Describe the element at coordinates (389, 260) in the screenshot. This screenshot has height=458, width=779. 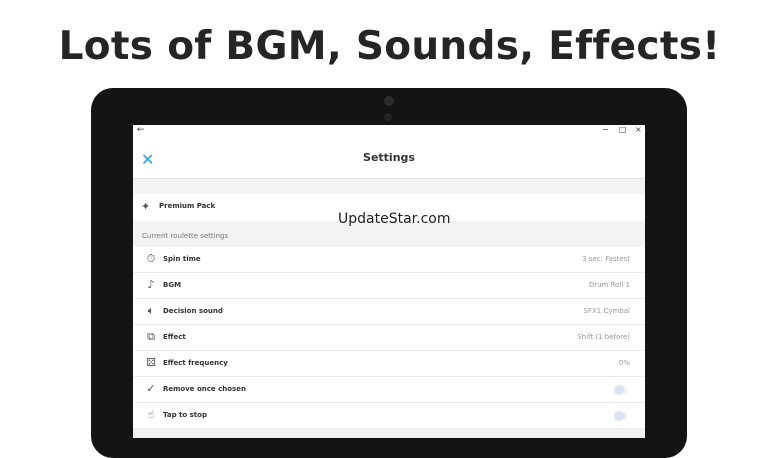
I see `setting-row-spin-time: ⏱ Spin time 3 sec: Fastest` at that location.